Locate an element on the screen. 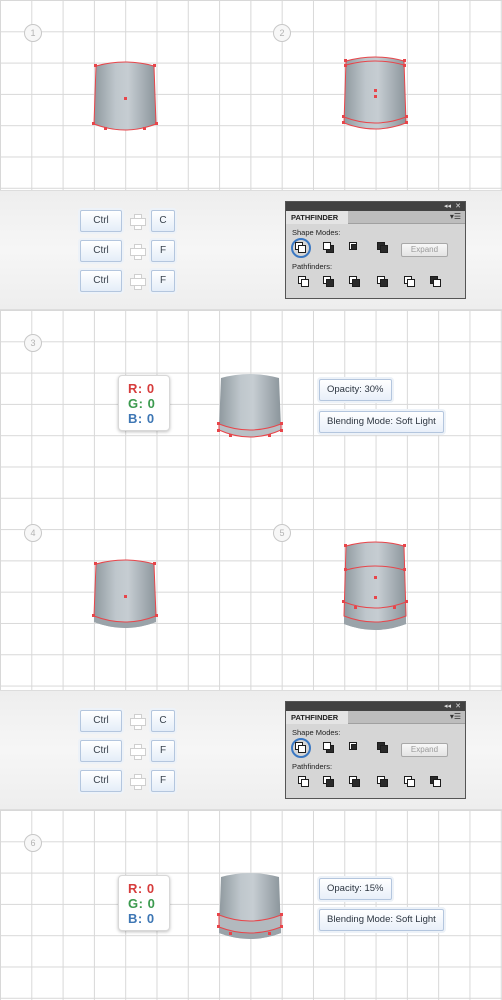  opacity-label: Opacity: 30% is located at coordinates (355, 390).